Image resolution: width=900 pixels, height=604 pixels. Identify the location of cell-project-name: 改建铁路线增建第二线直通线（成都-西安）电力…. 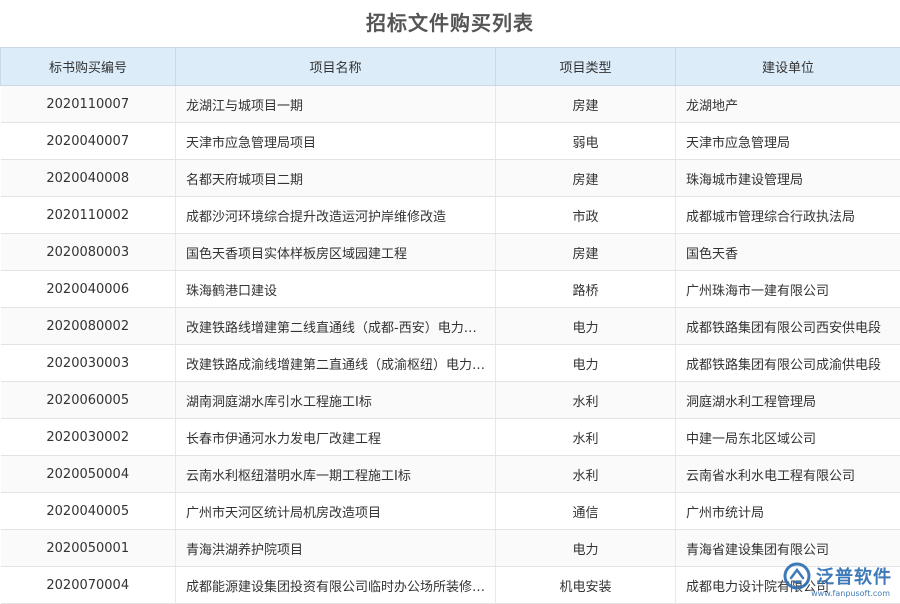
(336, 326).